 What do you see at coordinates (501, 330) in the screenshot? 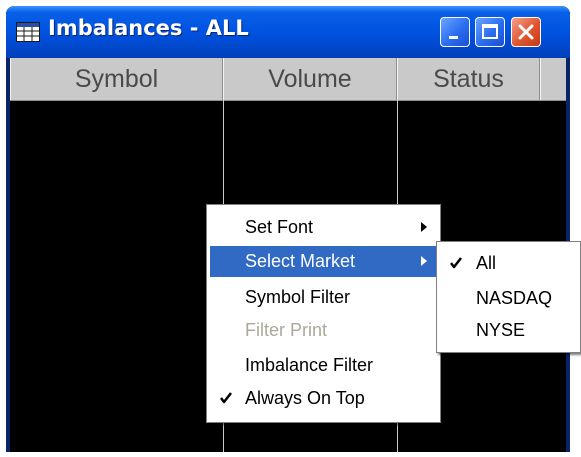
I see `market-option-label: NYSE` at bounding box center [501, 330].